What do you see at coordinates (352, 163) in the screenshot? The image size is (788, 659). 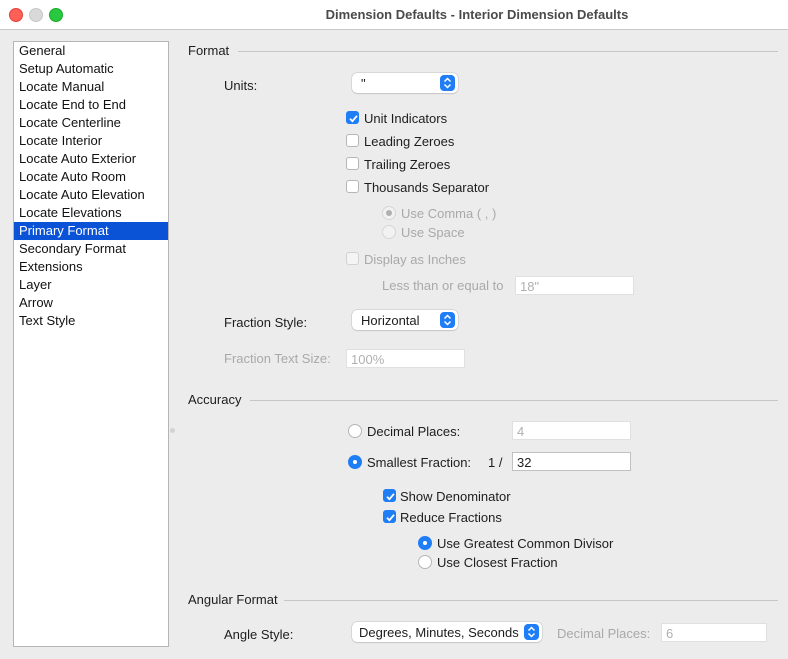 I see `trailing-zeroes-checkbox` at bounding box center [352, 163].